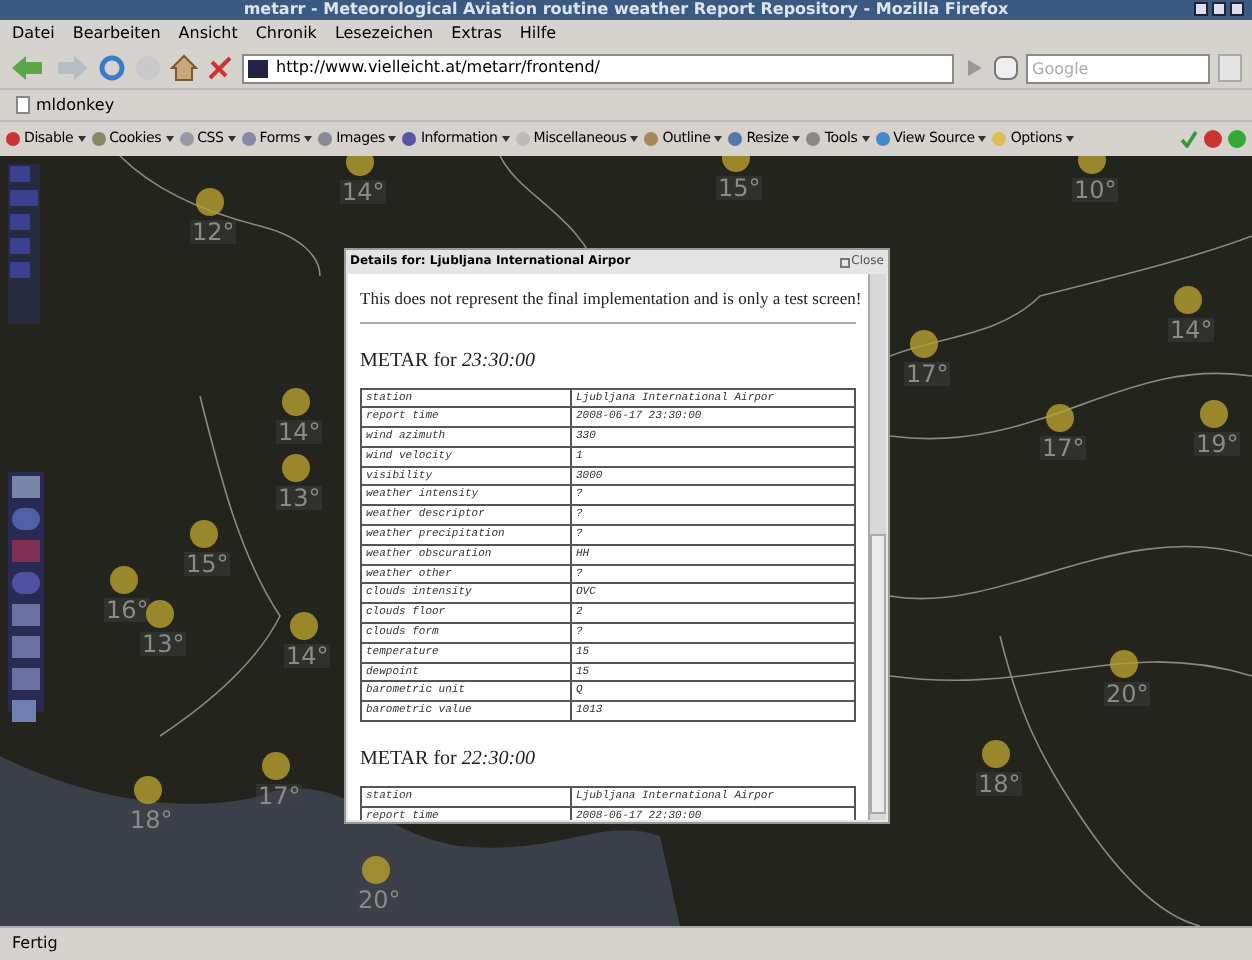 Image resolution: width=1252 pixels, height=960 pixels. I want to click on url-text: http://www.vielleicht.at/metarr/frontend/, so click(438, 68).